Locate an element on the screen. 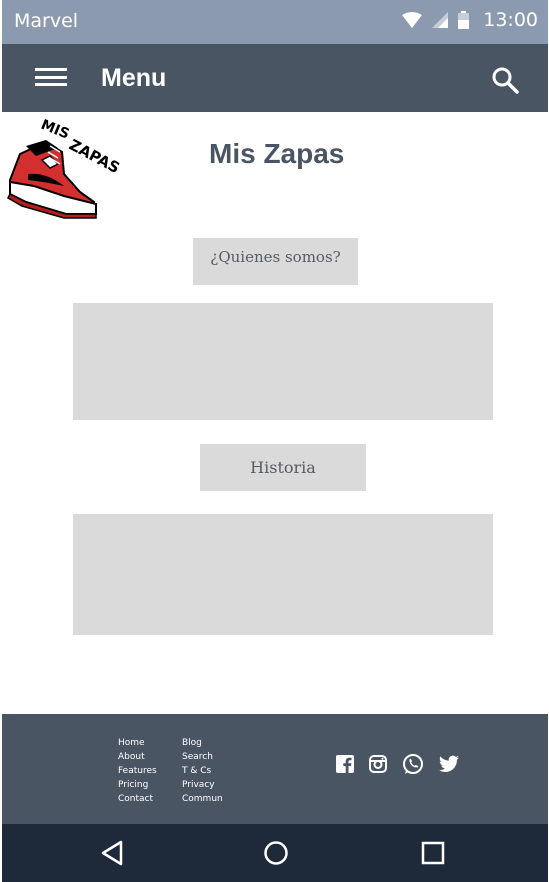  footer-link-terms: T & Cs is located at coordinates (202, 771).